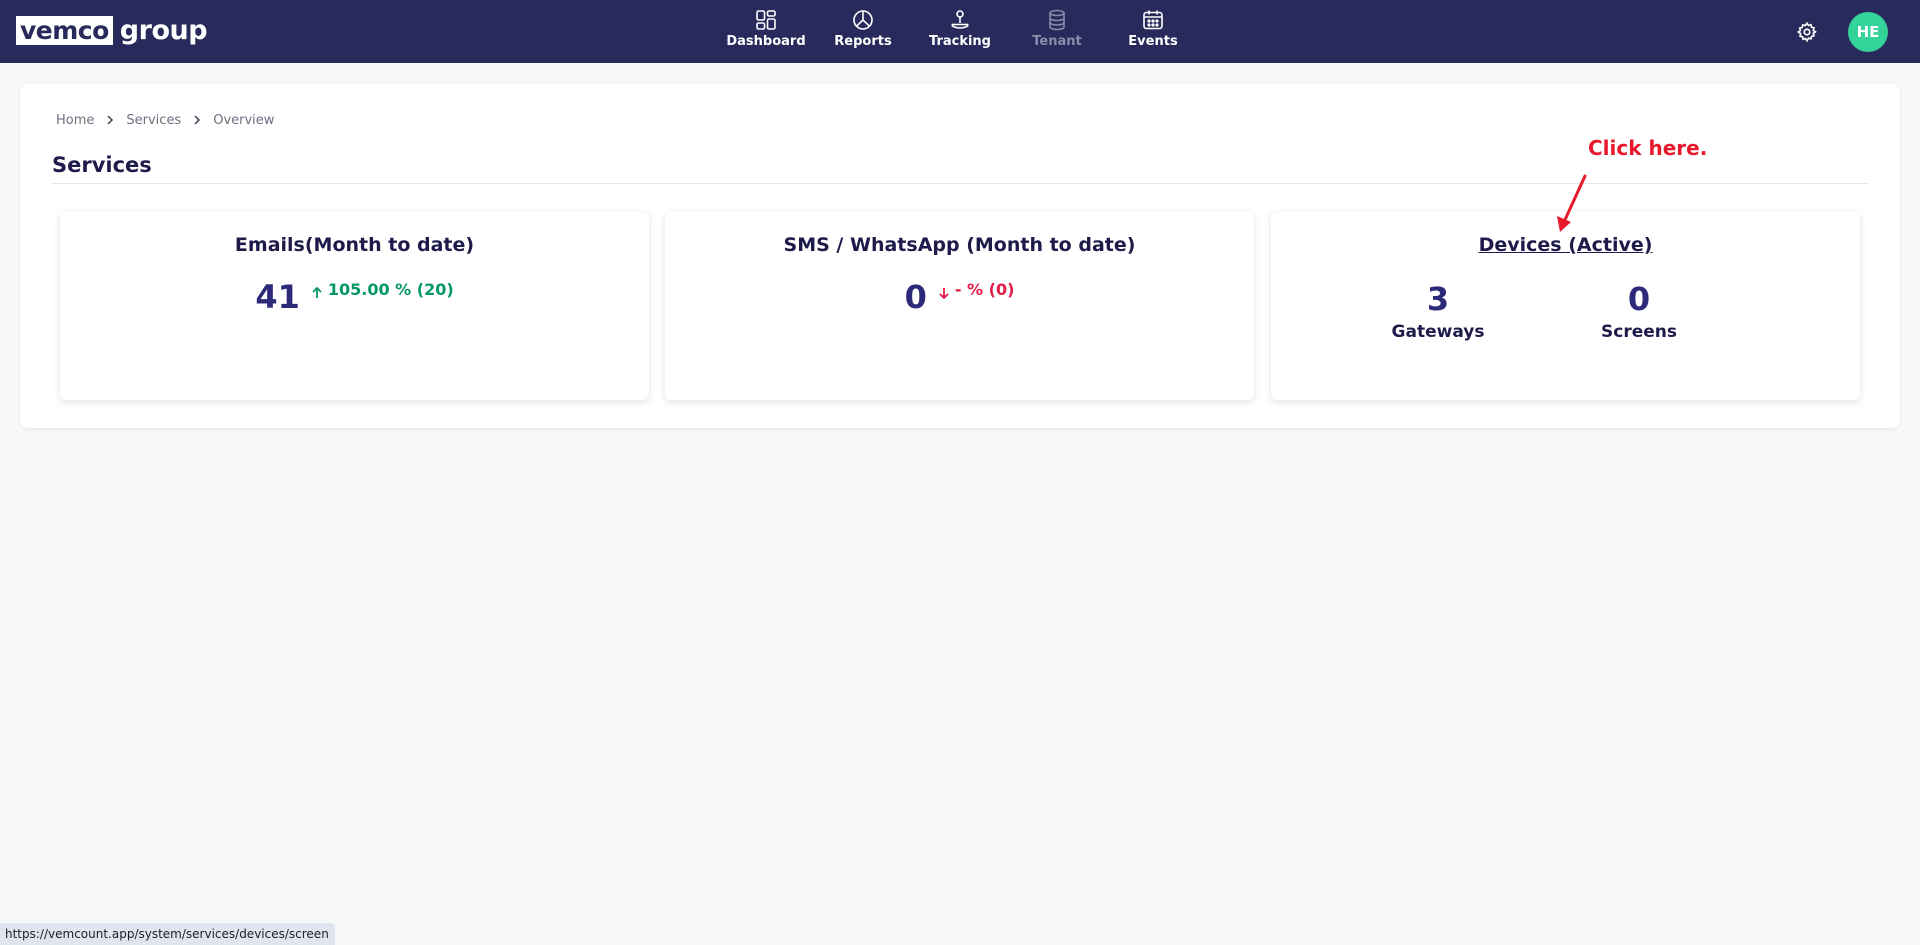 This screenshot has height=945, width=1920. Describe the element at coordinates (863, 41) in the screenshot. I see `nav-label-reports: Reports` at that location.